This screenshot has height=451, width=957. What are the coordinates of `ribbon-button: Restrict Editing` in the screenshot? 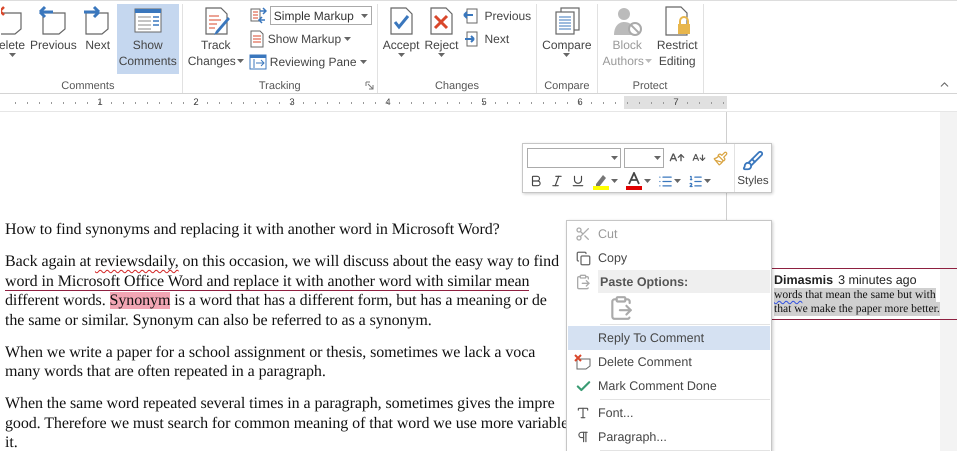 It's located at (677, 39).